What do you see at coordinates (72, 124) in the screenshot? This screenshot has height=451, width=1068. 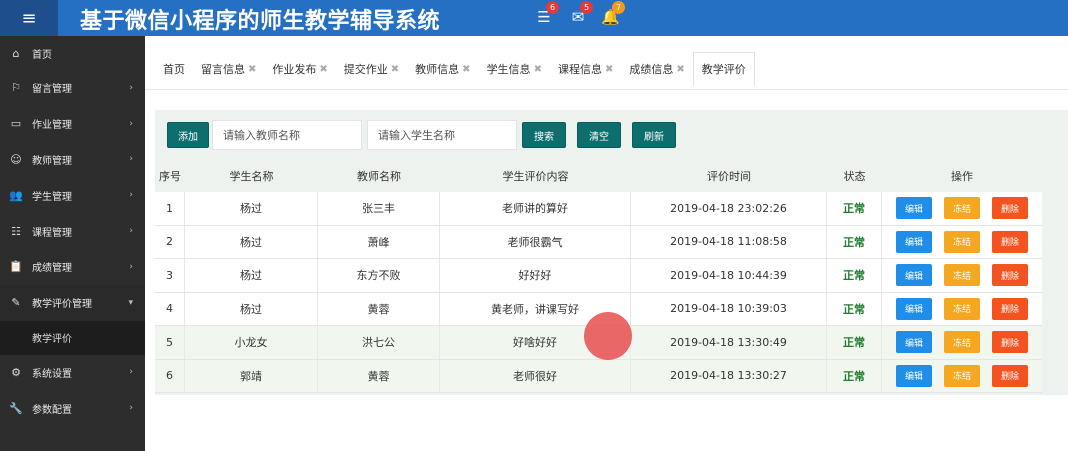 I see `sidebar-item: ▭ 作业管理 ›` at bounding box center [72, 124].